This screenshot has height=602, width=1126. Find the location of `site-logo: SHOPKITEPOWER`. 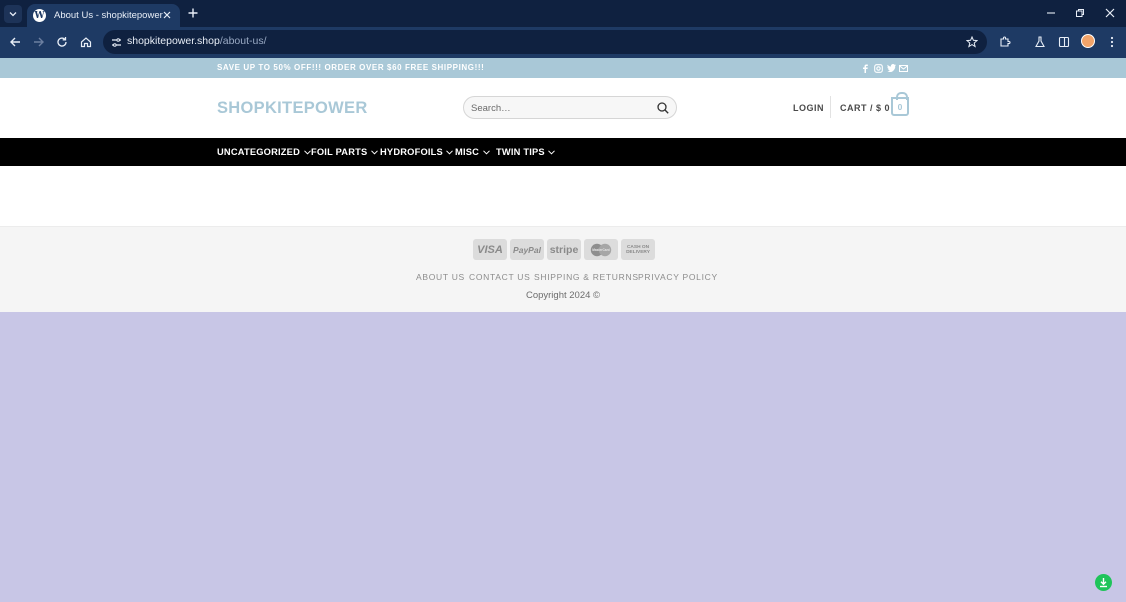

site-logo: SHOPKITEPOWER is located at coordinates (292, 108).